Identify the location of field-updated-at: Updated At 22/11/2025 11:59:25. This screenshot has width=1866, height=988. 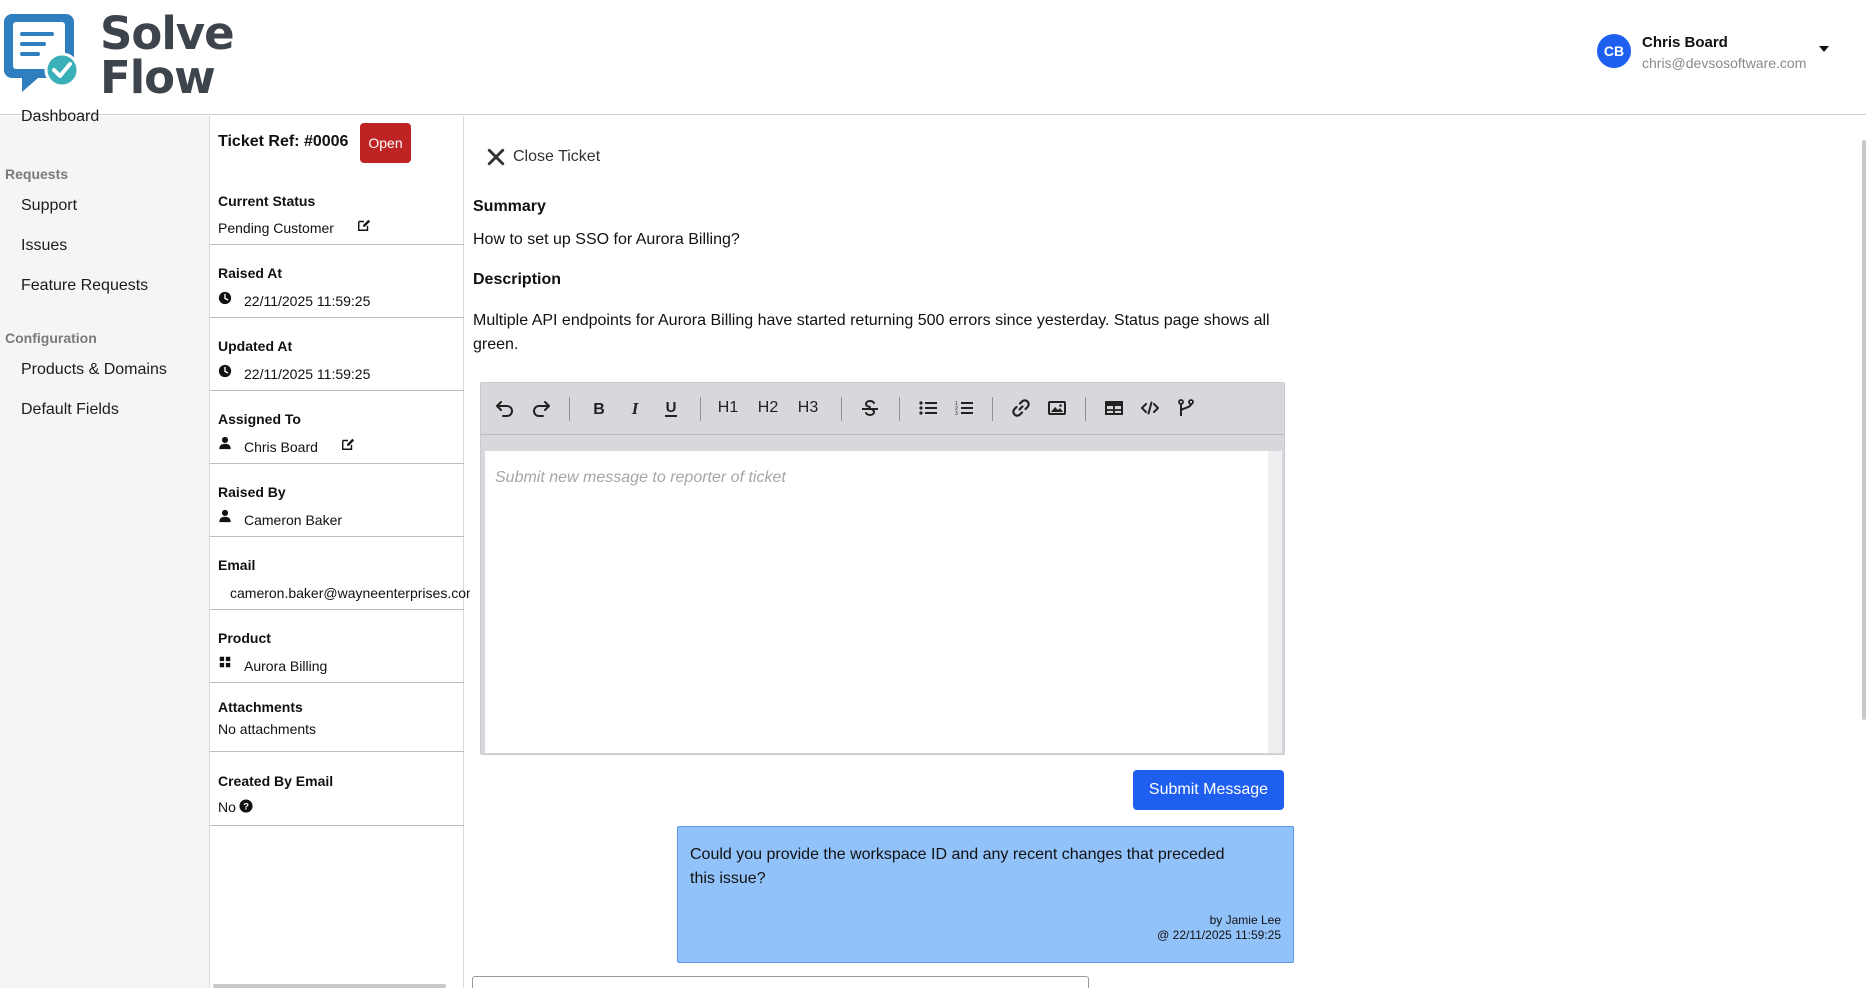
(337, 355).